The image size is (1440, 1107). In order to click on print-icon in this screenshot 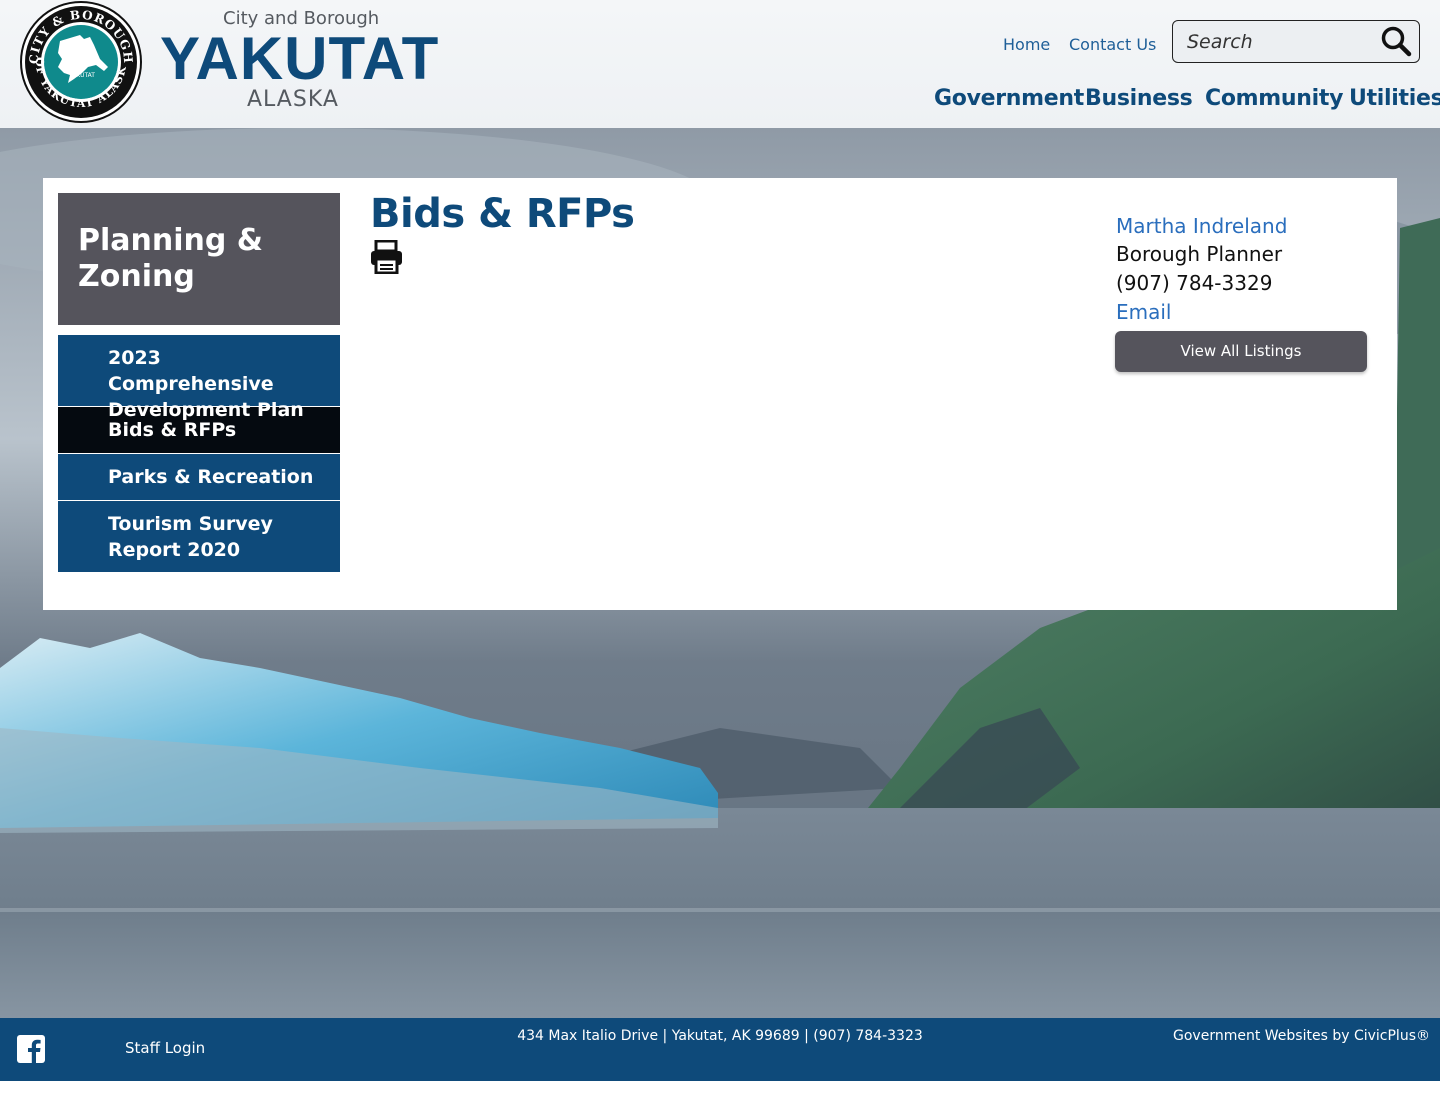, I will do `click(386, 257)`.